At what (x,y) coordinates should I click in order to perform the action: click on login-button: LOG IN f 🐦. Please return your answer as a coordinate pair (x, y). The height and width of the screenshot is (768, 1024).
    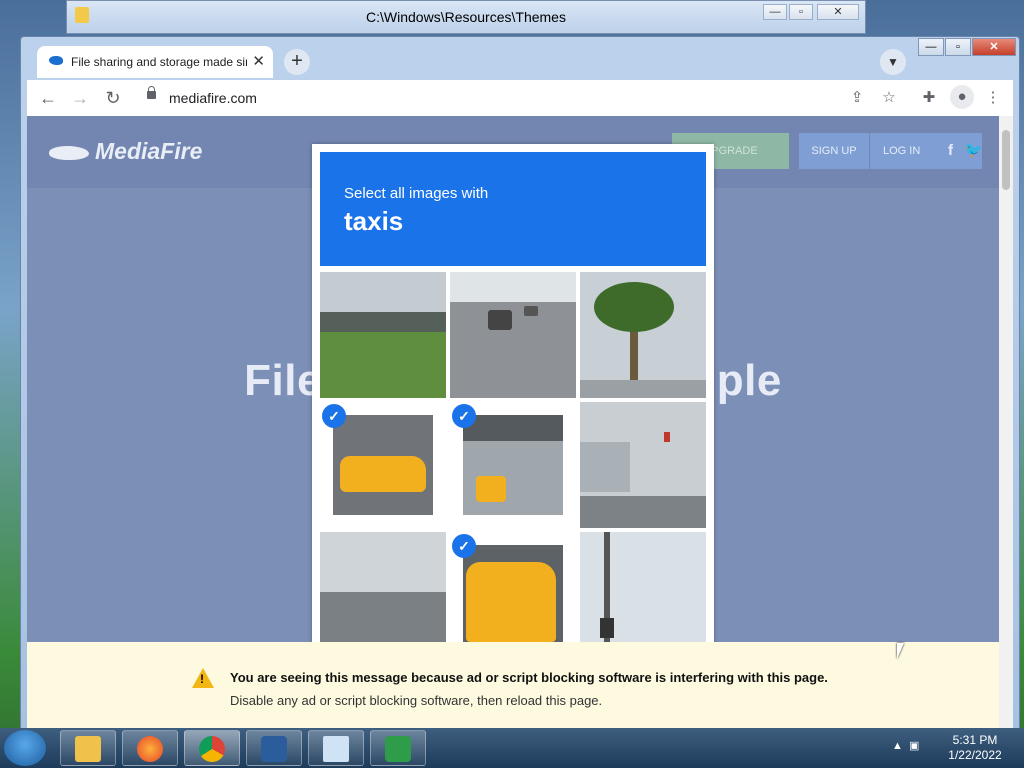
    Looking at the image, I should click on (926, 151).